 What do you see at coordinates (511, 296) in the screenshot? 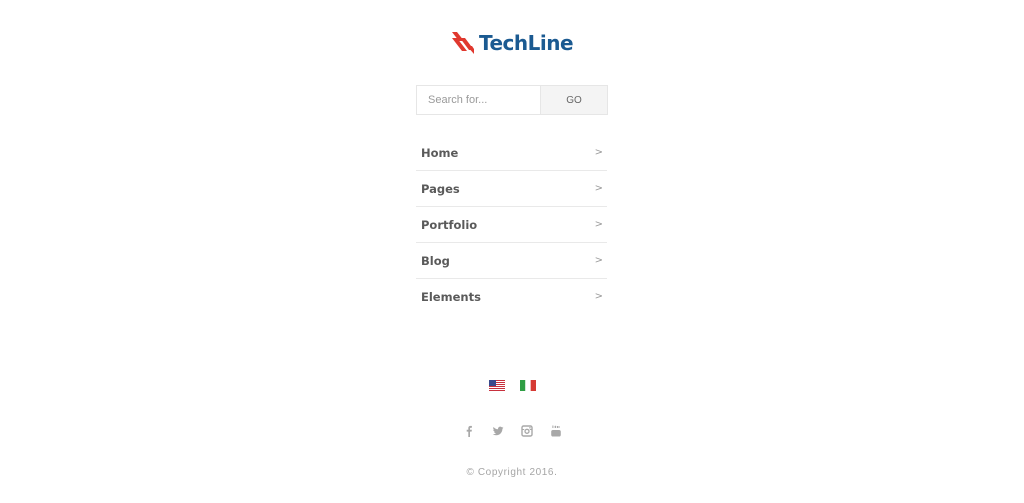
I see `menu-item-elements: Elements >` at bounding box center [511, 296].